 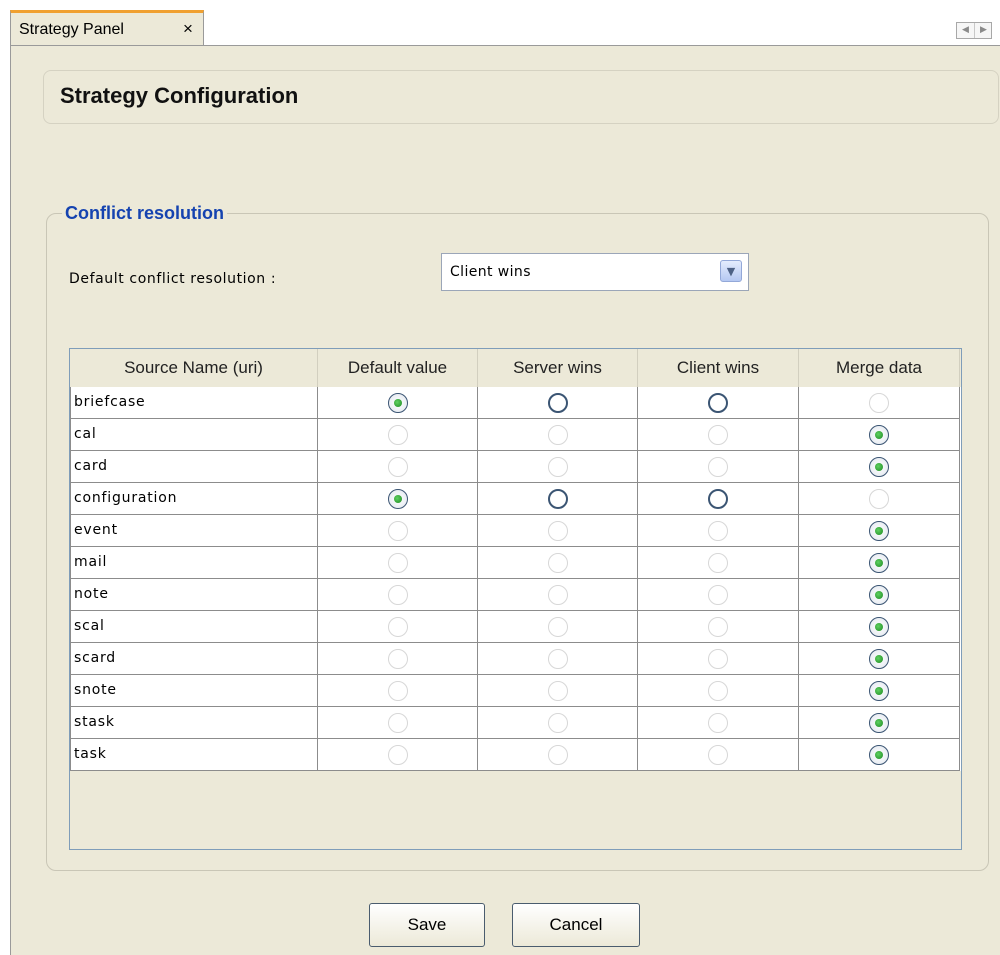 I want to click on section-title: Conflict resolution, so click(x=144, y=213).